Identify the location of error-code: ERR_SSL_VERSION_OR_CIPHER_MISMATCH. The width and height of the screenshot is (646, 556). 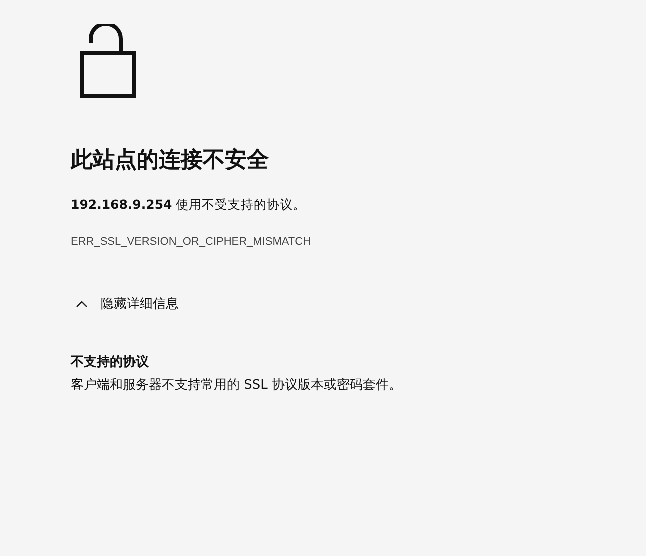
(191, 242).